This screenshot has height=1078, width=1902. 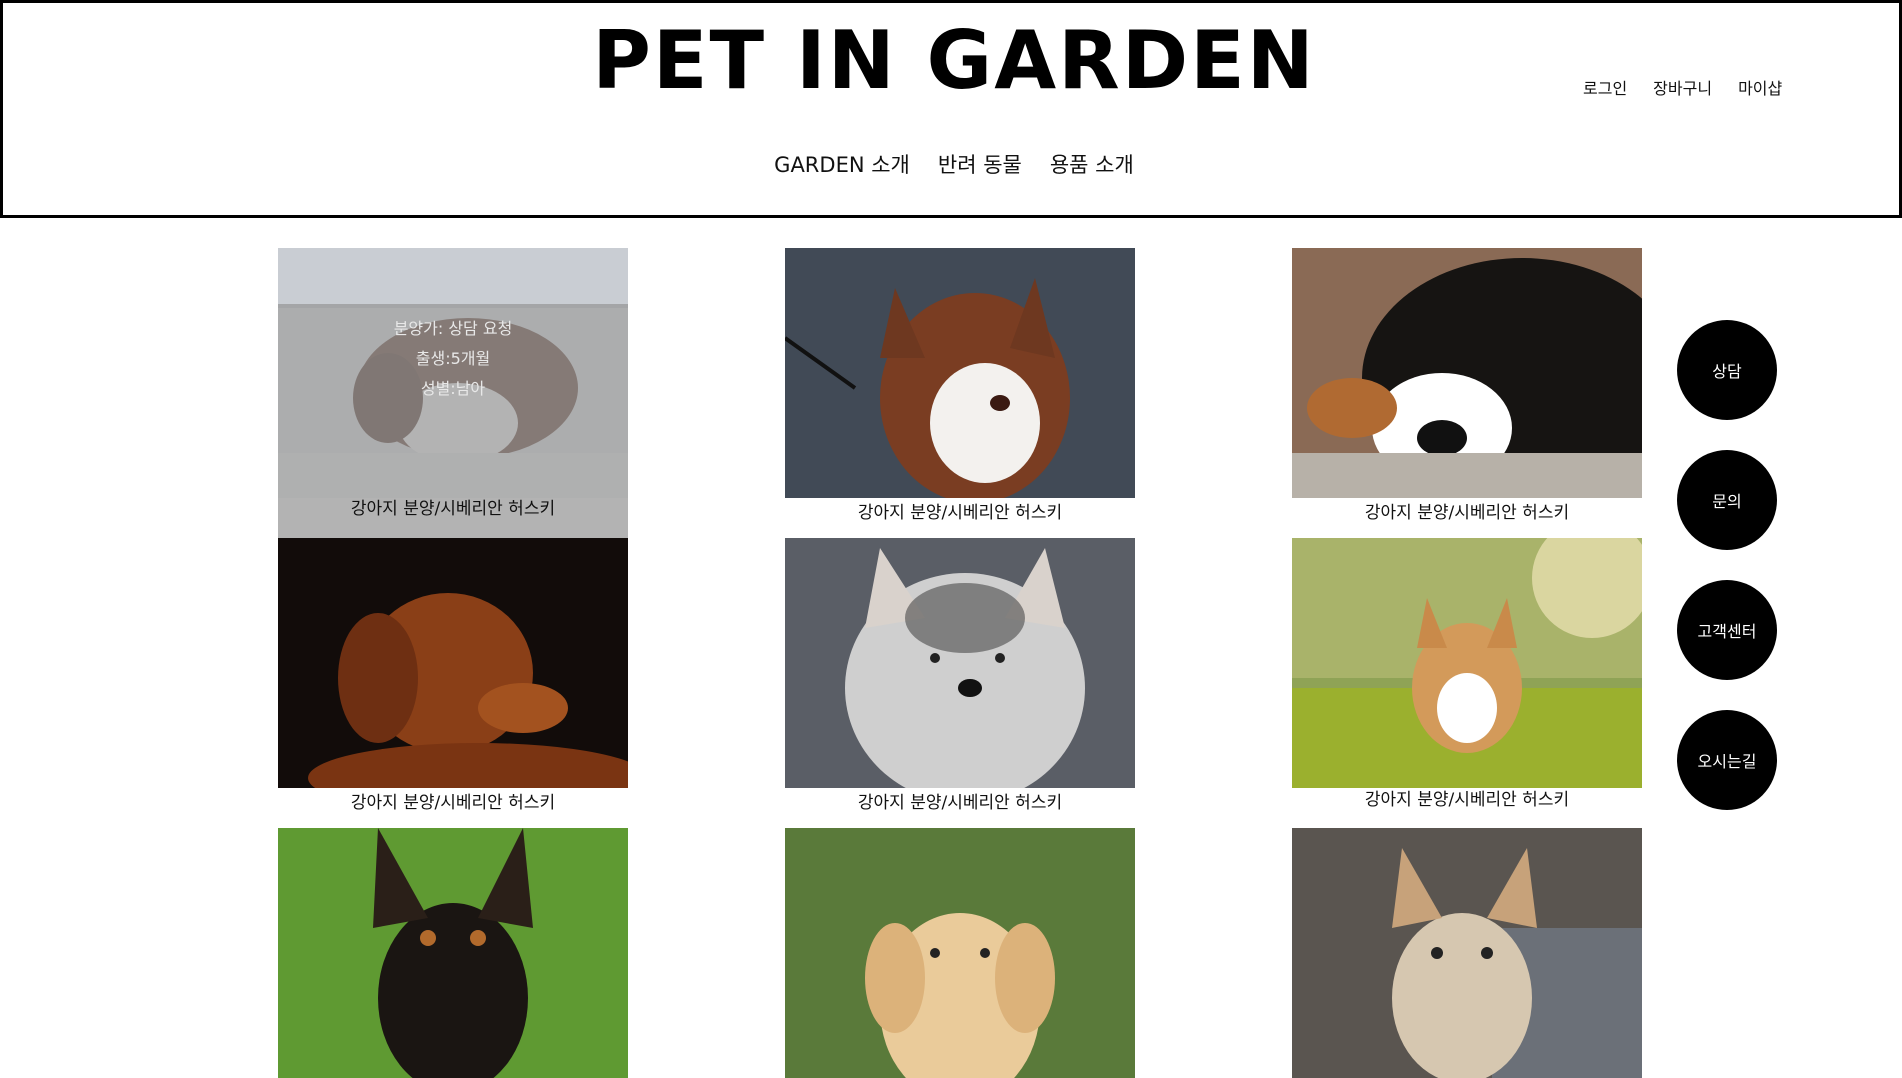 What do you see at coordinates (1605, 87) in the screenshot?
I see `login-link: 로그인` at bounding box center [1605, 87].